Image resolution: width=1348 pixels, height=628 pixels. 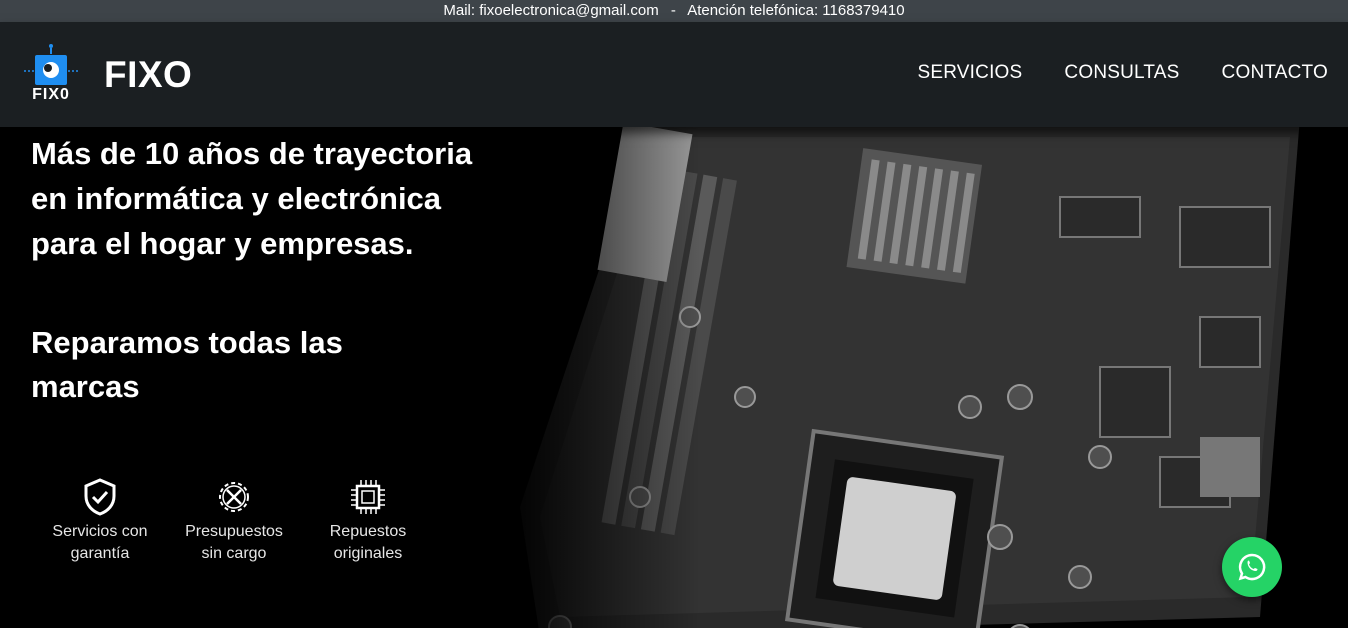 I want to click on shield-check-icon, so click(x=100, y=497).